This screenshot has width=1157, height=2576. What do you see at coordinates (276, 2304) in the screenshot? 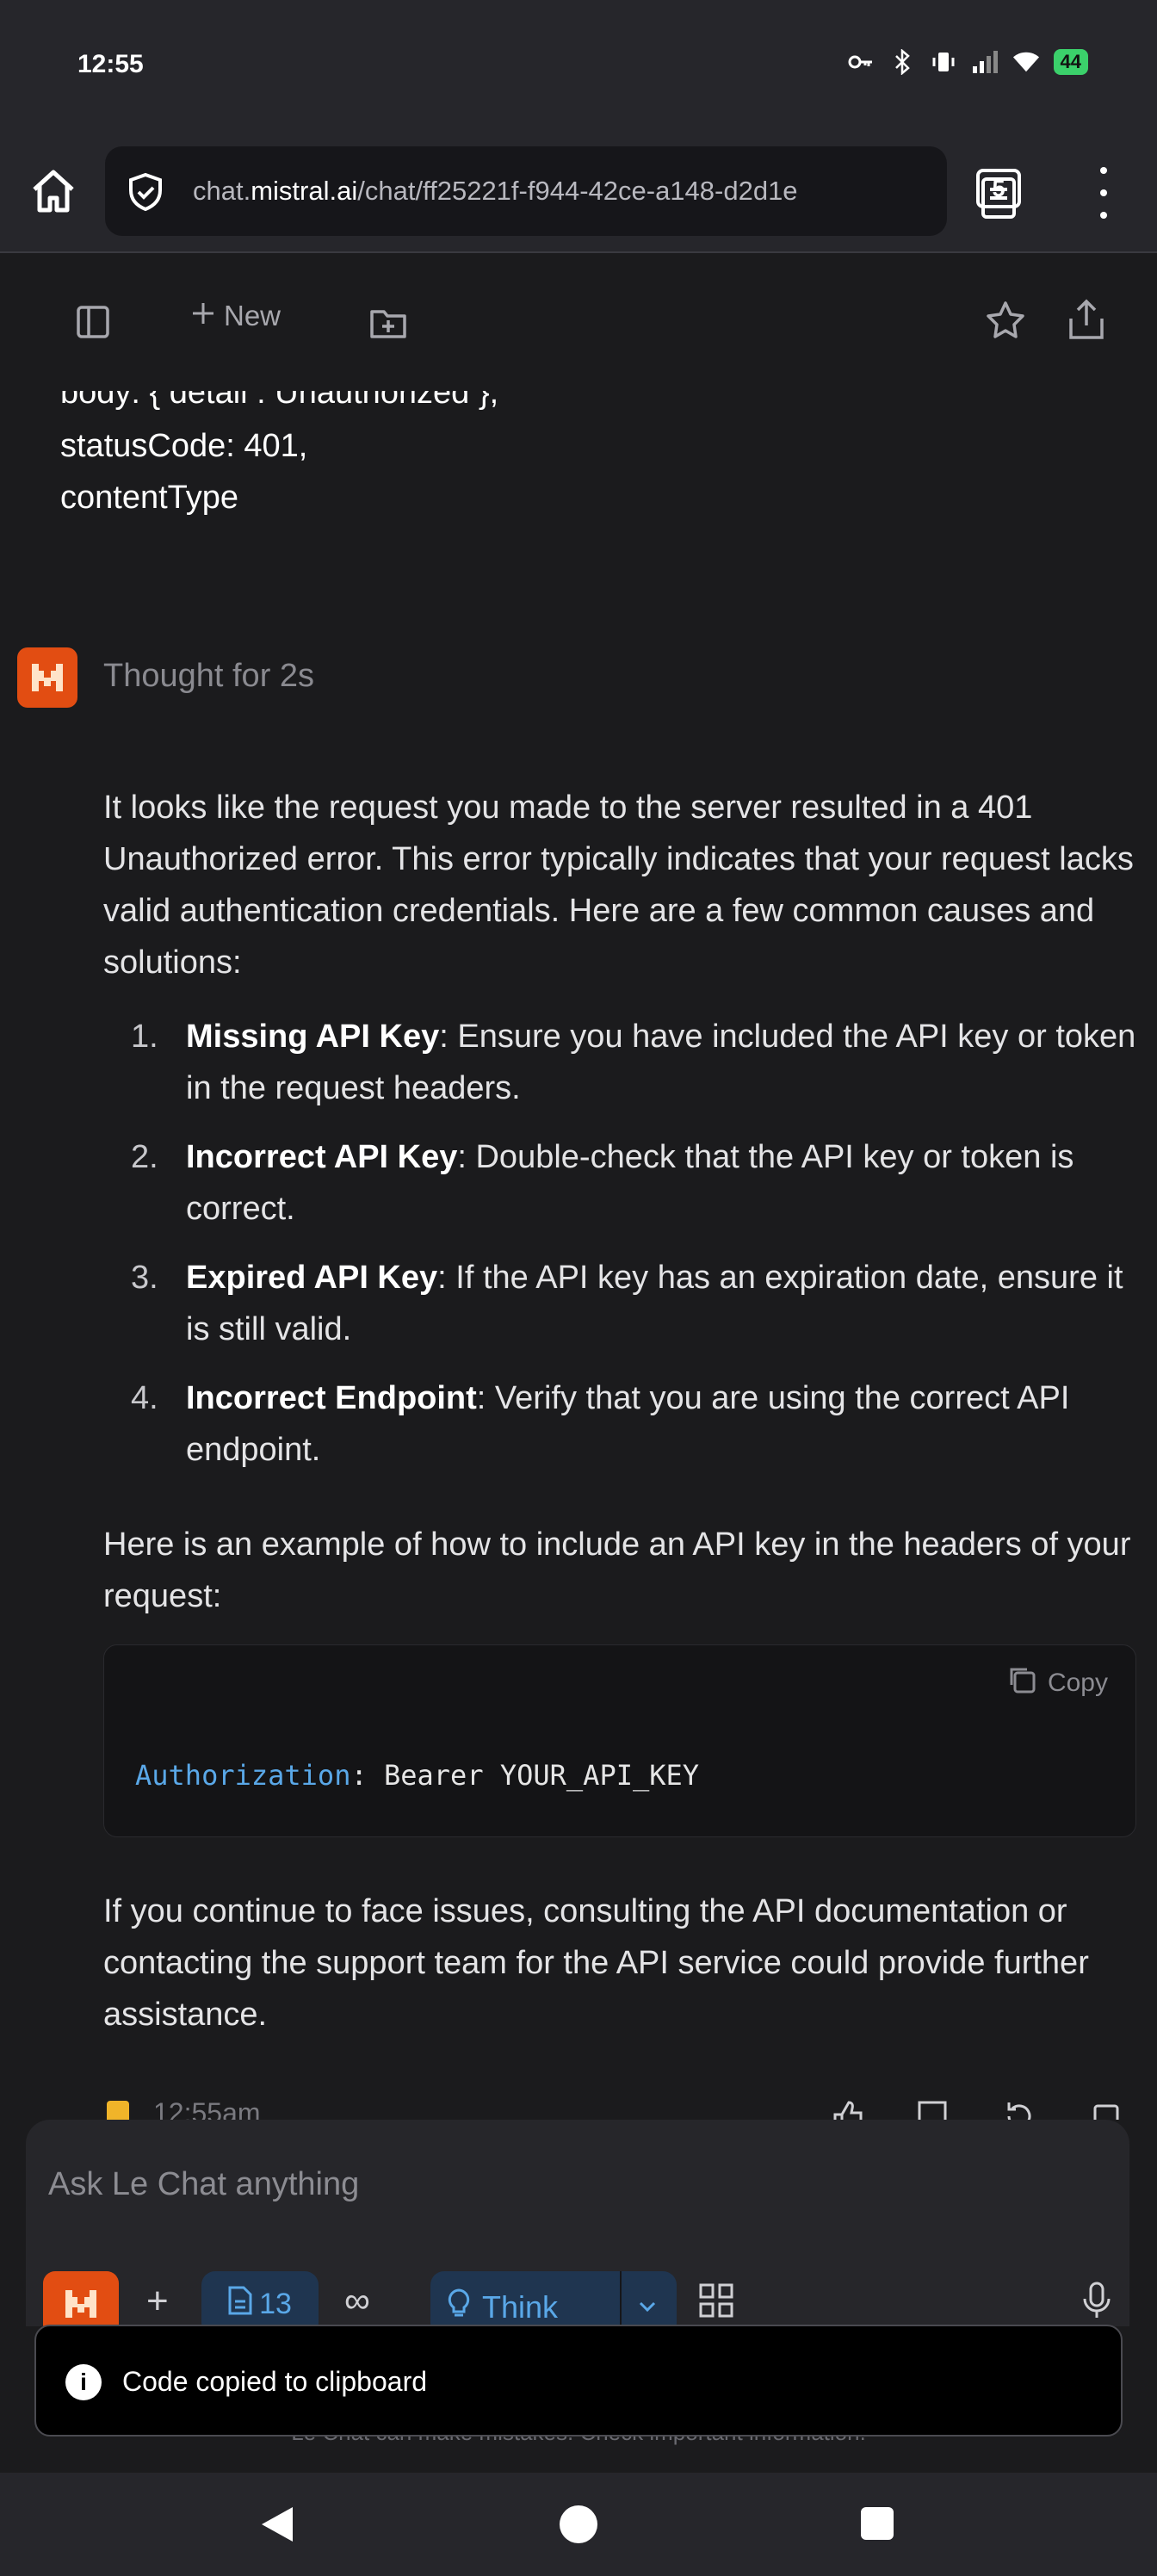
I see `library-count: 13` at bounding box center [276, 2304].